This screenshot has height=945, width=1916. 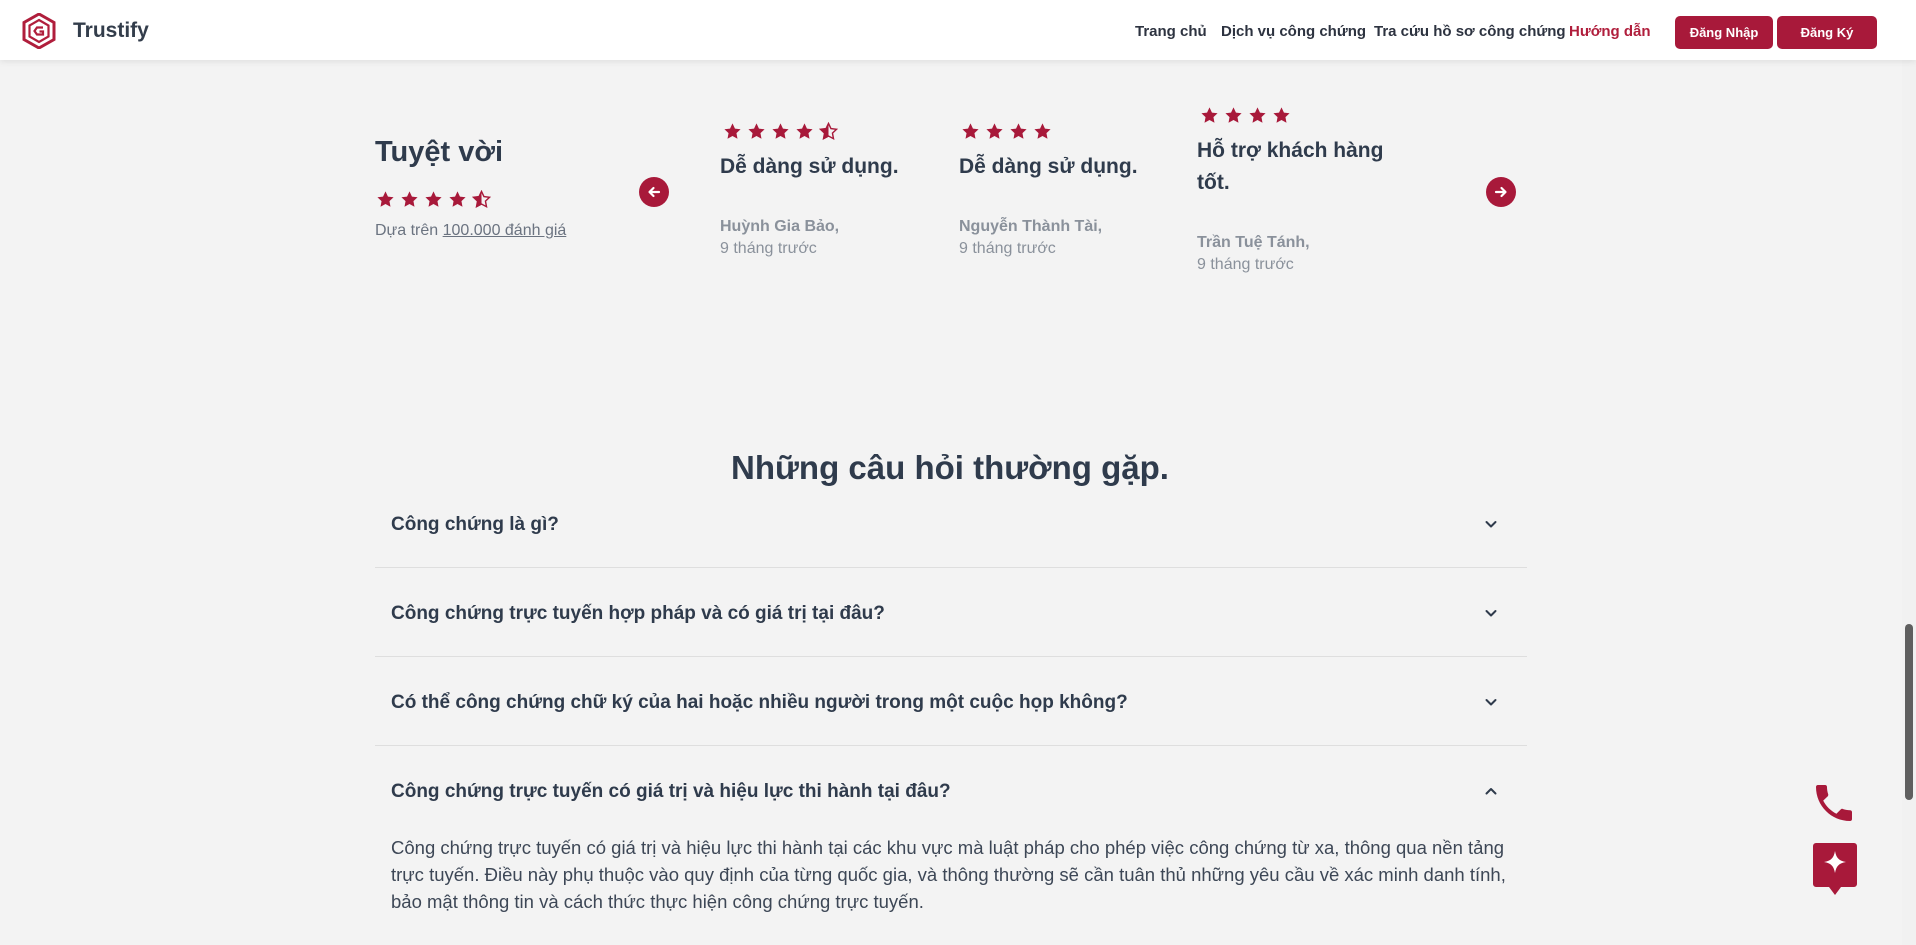 What do you see at coordinates (439, 152) in the screenshot?
I see `rating-summary-title: Tuyệt vời` at bounding box center [439, 152].